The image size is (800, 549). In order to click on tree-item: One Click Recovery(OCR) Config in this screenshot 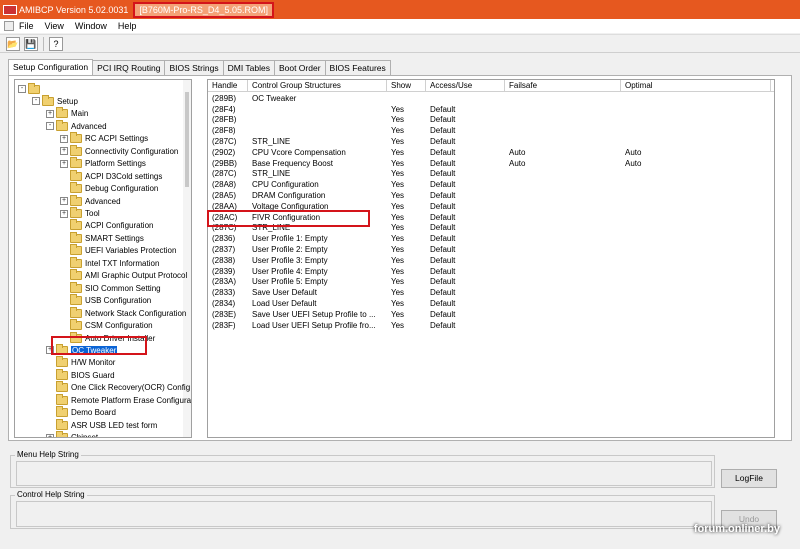, I will do `click(118, 387)`.